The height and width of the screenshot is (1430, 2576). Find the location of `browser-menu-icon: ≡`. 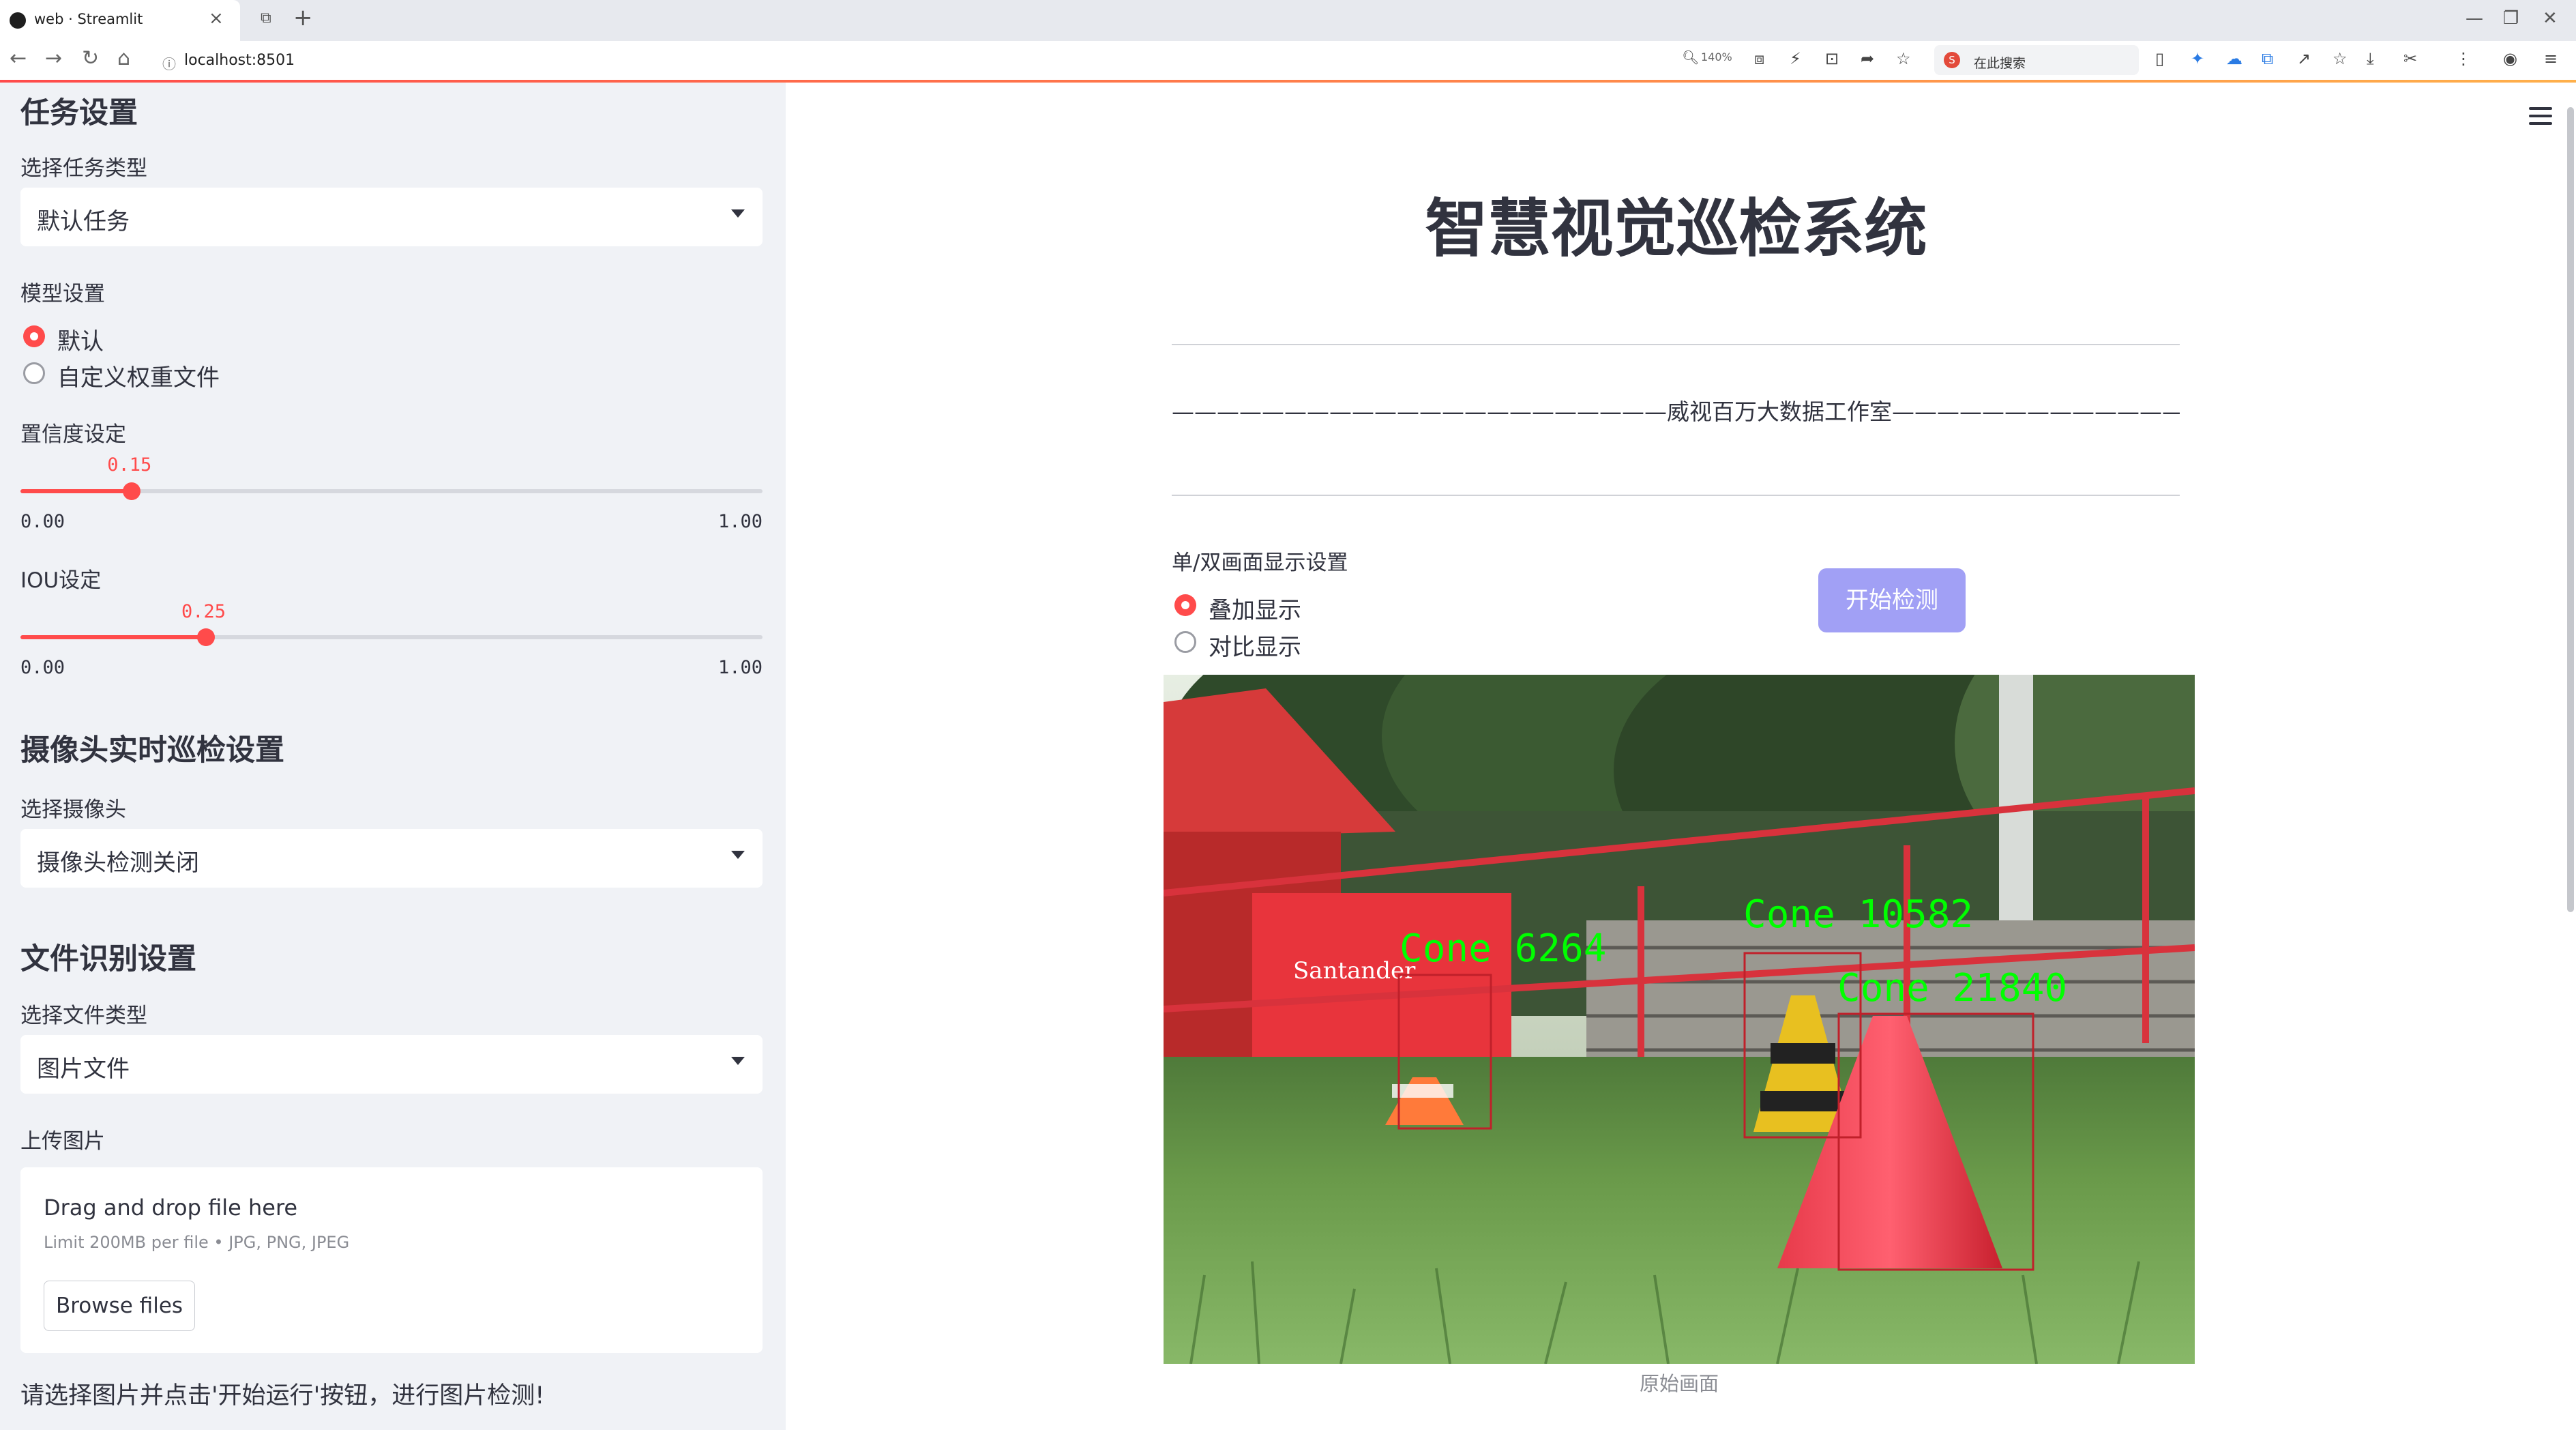

browser-menu-icon: ≡ is located at coordinates (2551, 59).